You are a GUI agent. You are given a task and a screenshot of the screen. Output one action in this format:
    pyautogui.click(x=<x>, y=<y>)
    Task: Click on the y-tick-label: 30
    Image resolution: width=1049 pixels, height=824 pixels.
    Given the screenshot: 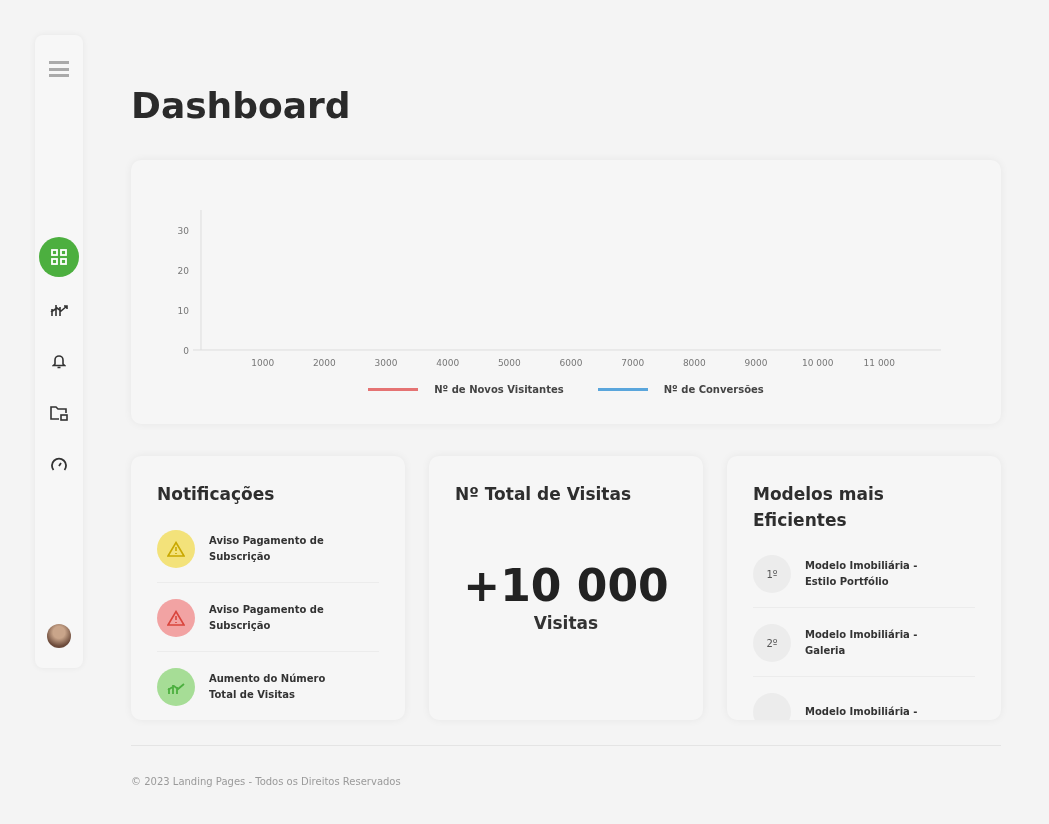 What is the action you would take?
    pyautogui.click(x=183, y=231)
    